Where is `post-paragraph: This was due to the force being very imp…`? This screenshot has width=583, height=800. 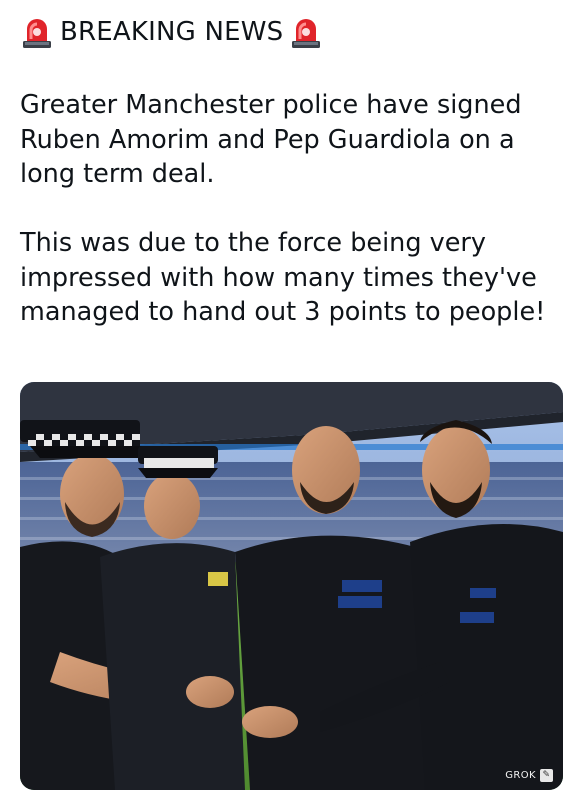 post-paragraph: This was due to the force being very imp… is located at coordinates (283, 277).